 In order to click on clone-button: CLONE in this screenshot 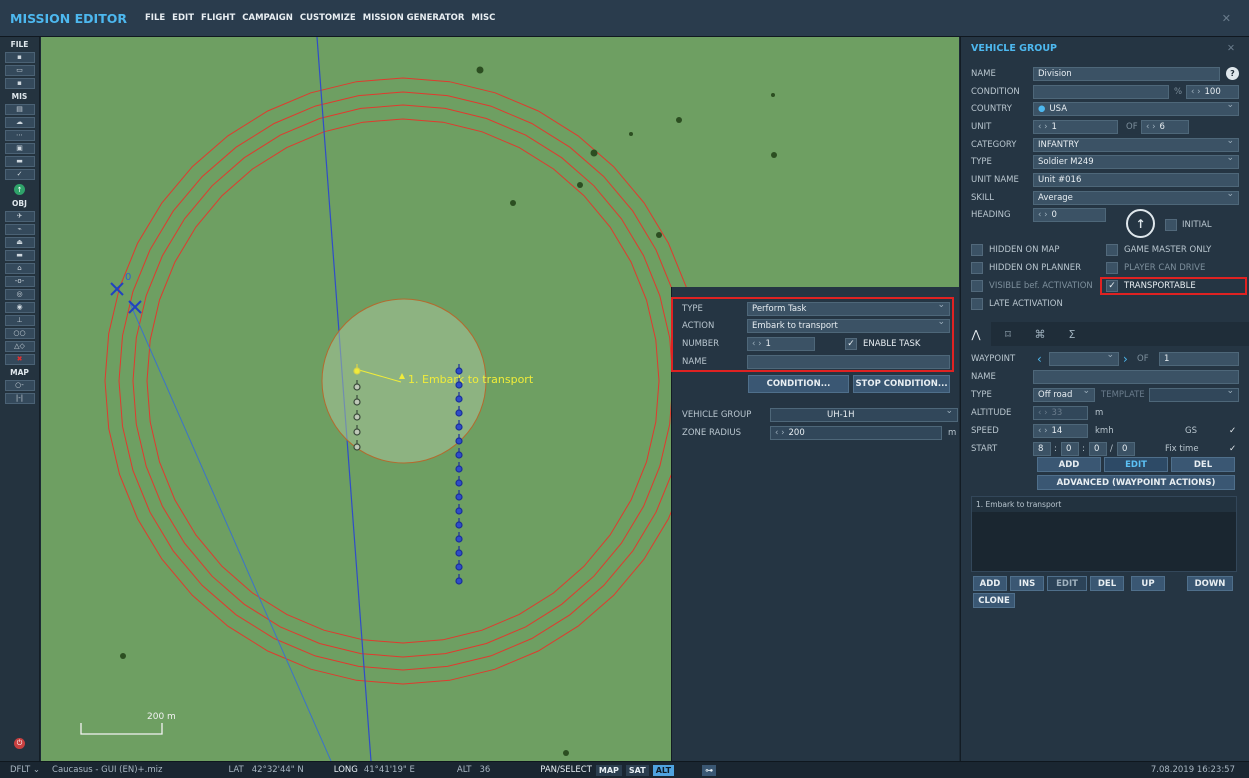, I will do `click(994, 600)`.